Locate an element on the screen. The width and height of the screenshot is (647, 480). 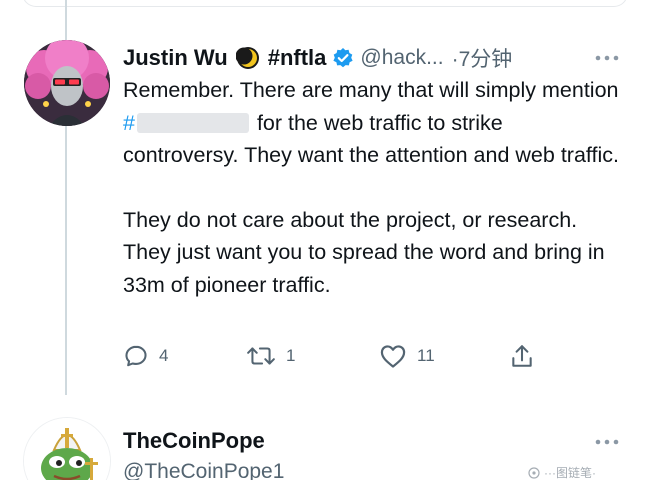
reply-button: 4 is located at coordinates (145, 356).